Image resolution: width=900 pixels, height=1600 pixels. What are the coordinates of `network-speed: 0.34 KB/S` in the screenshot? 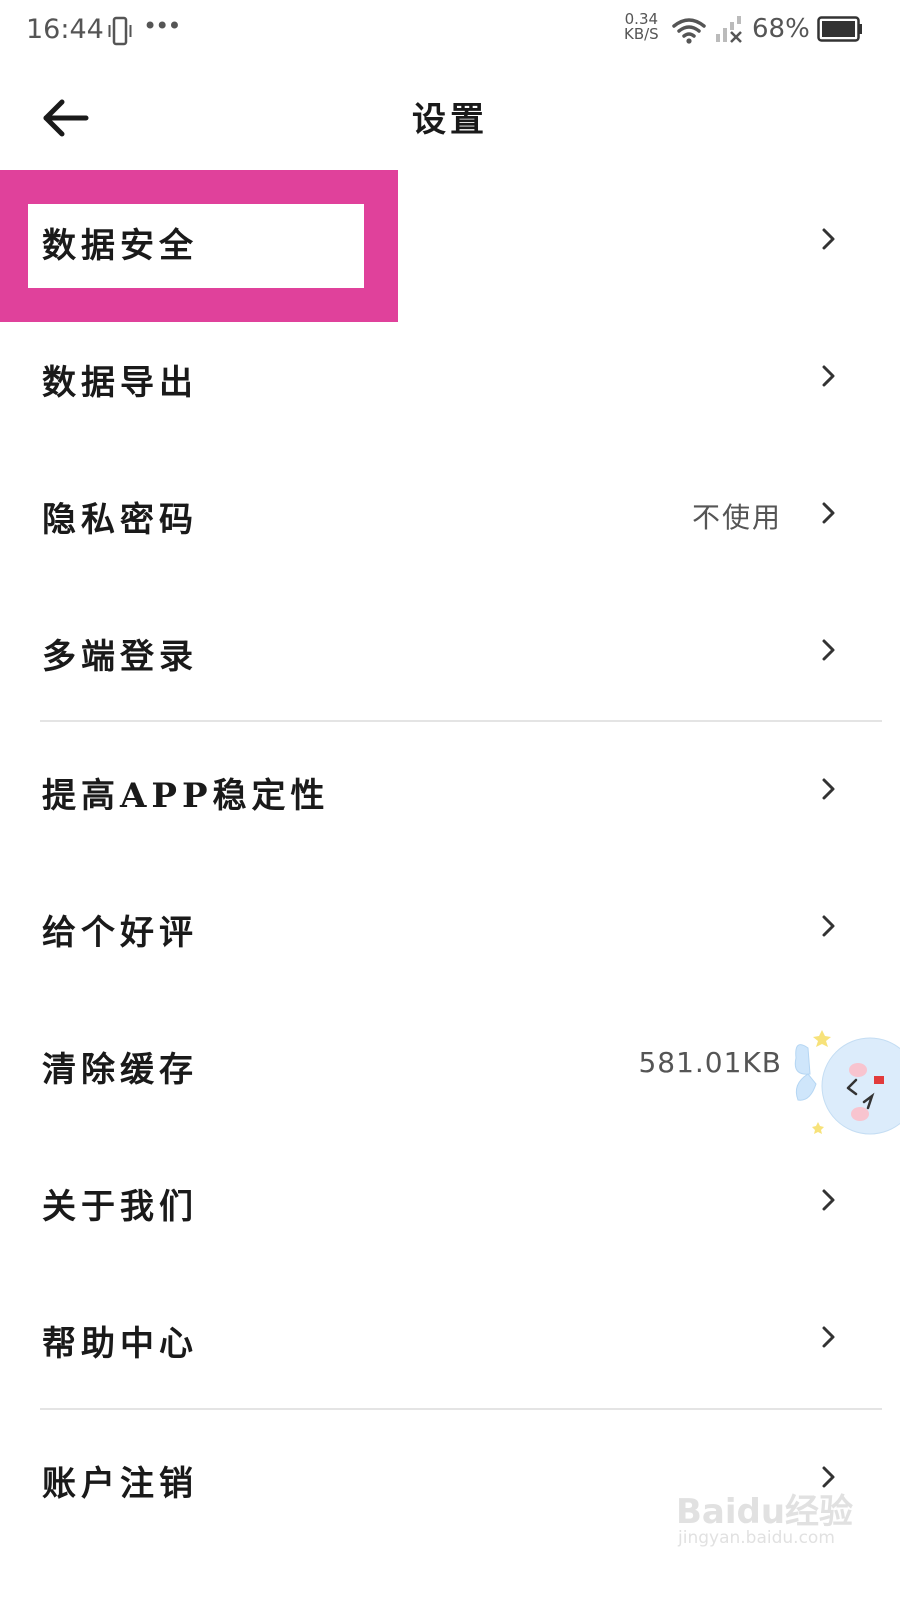 It's located at (641, 27).